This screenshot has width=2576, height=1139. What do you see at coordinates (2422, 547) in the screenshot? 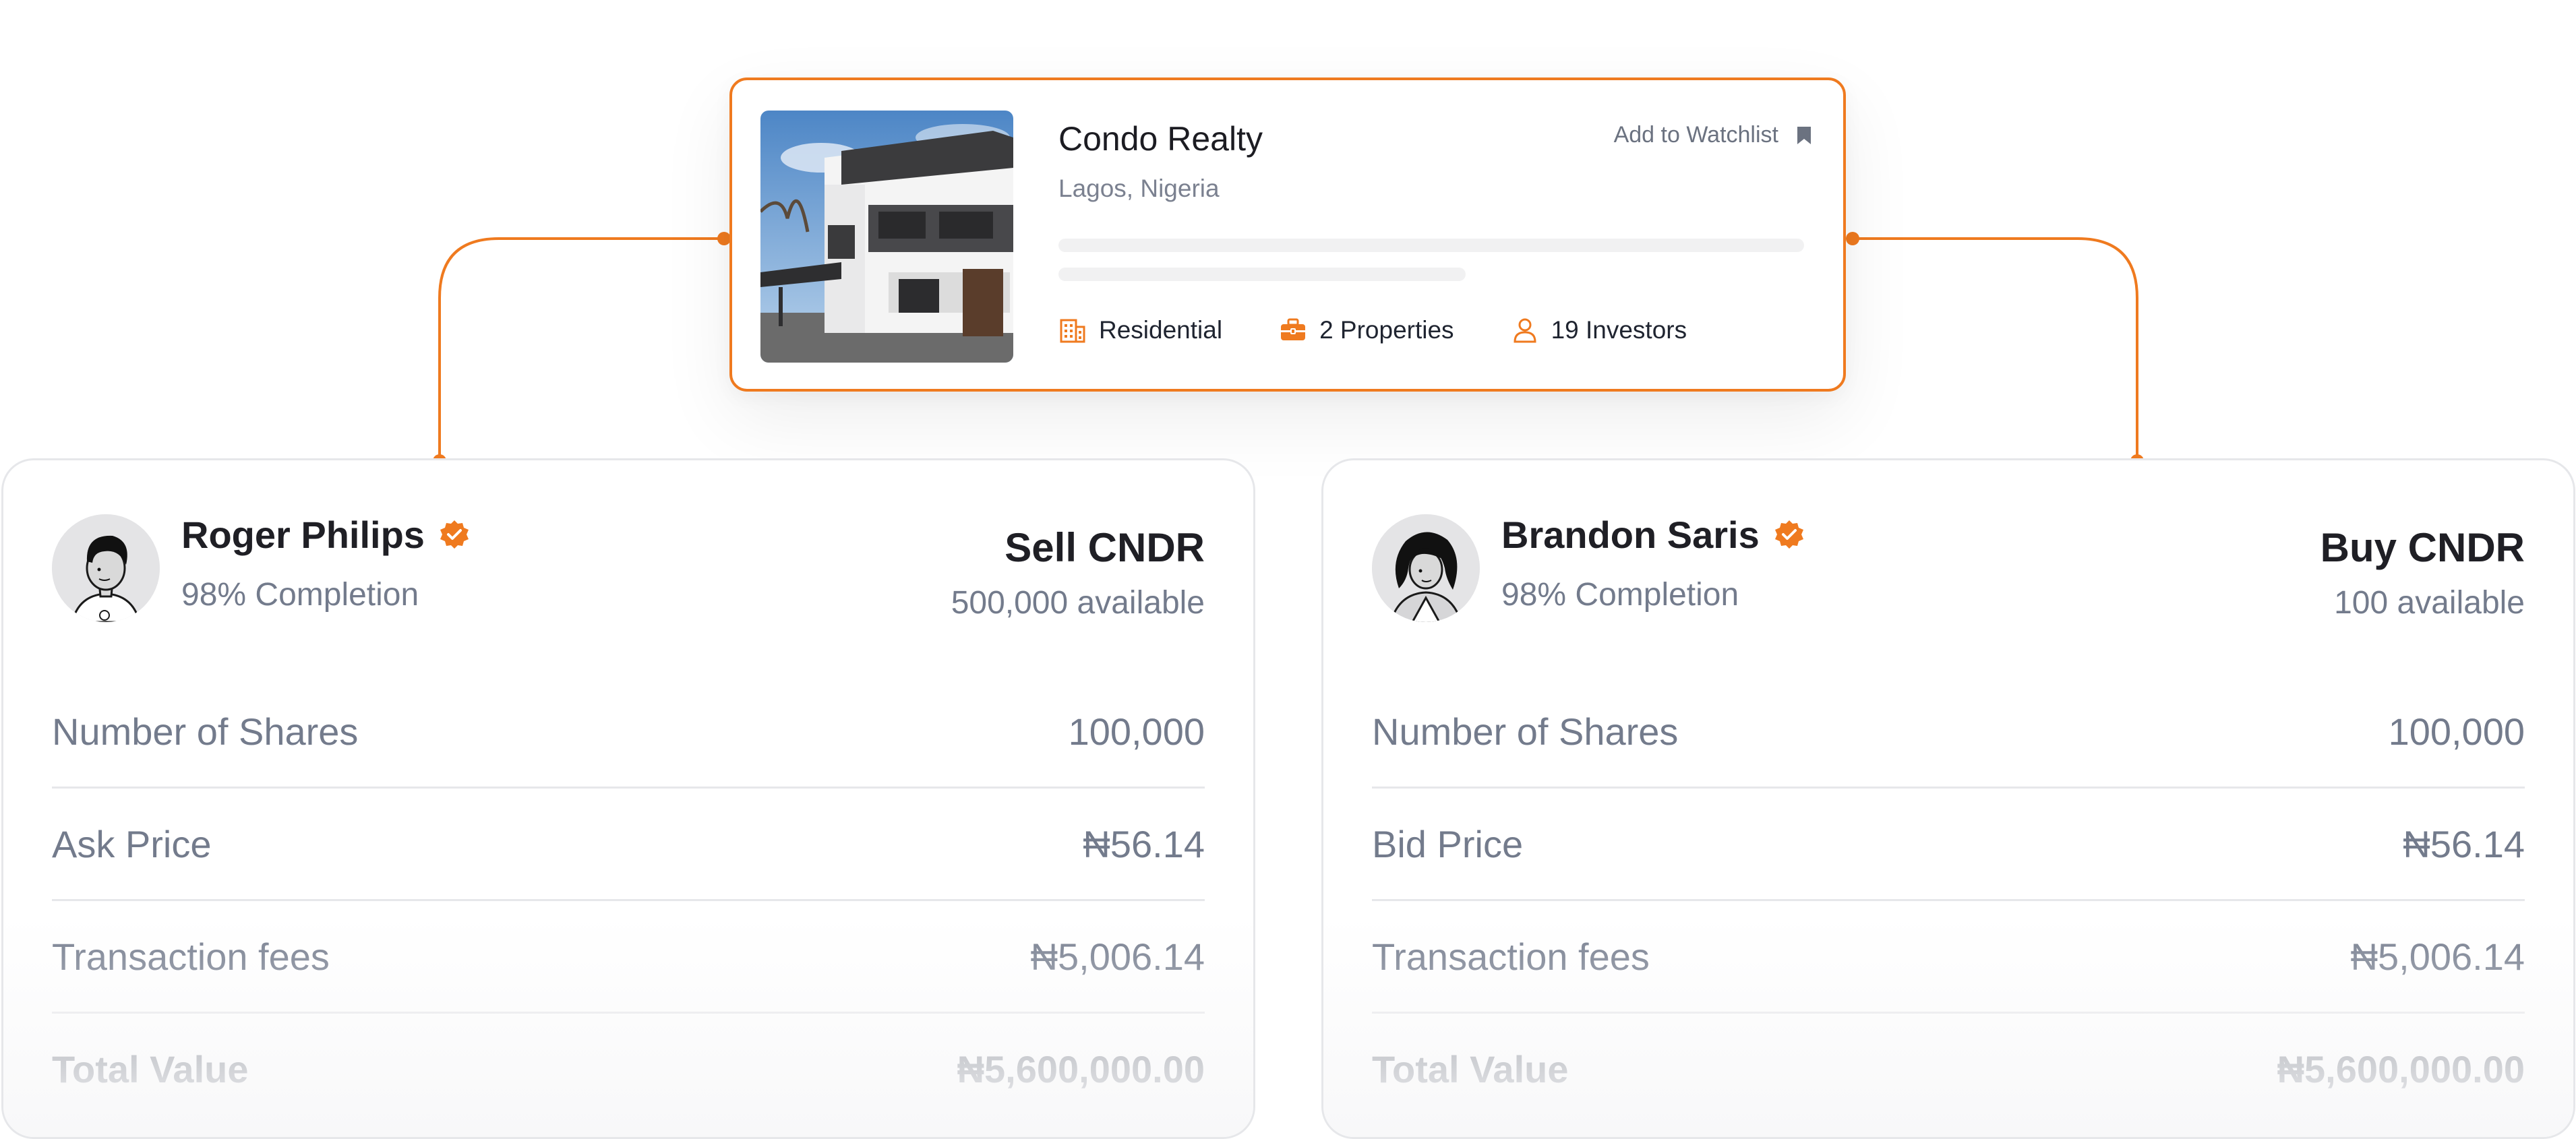
I see `action-title: Buy CNDR` at bounding box center [2422, 547].